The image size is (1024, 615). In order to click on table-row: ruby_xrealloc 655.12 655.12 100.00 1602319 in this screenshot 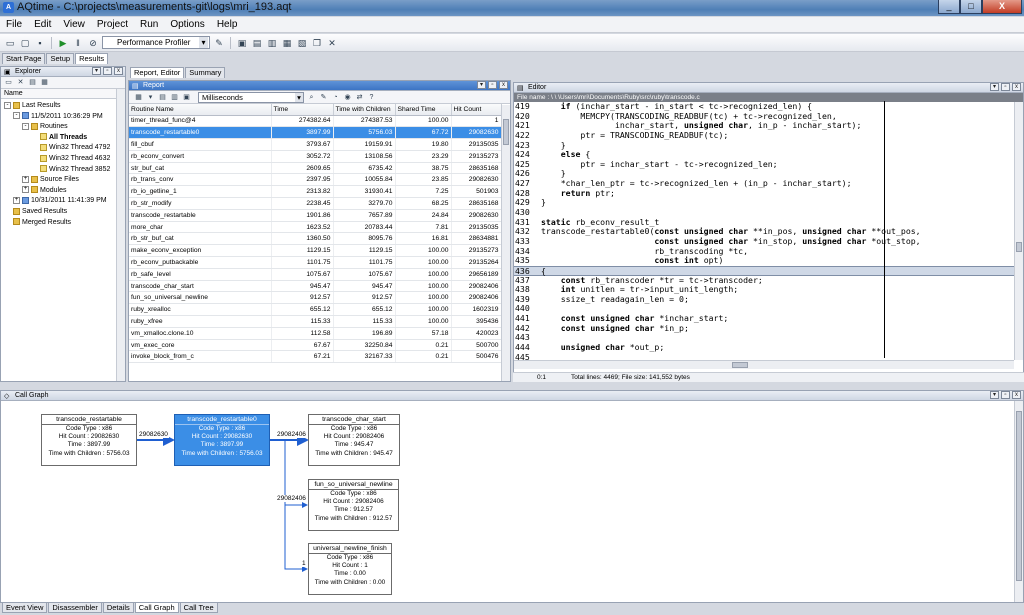, I will do `click(315, 310)`.